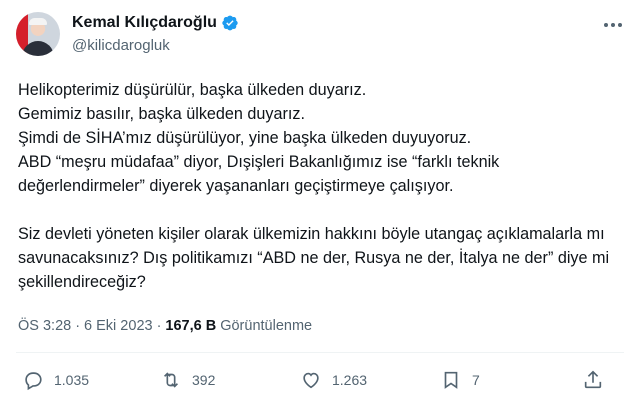 The image size is (640, 400). What do you see at coordinates (38, 34) in the screenshot?
I see `avatar` at bounding box center [38, 34].